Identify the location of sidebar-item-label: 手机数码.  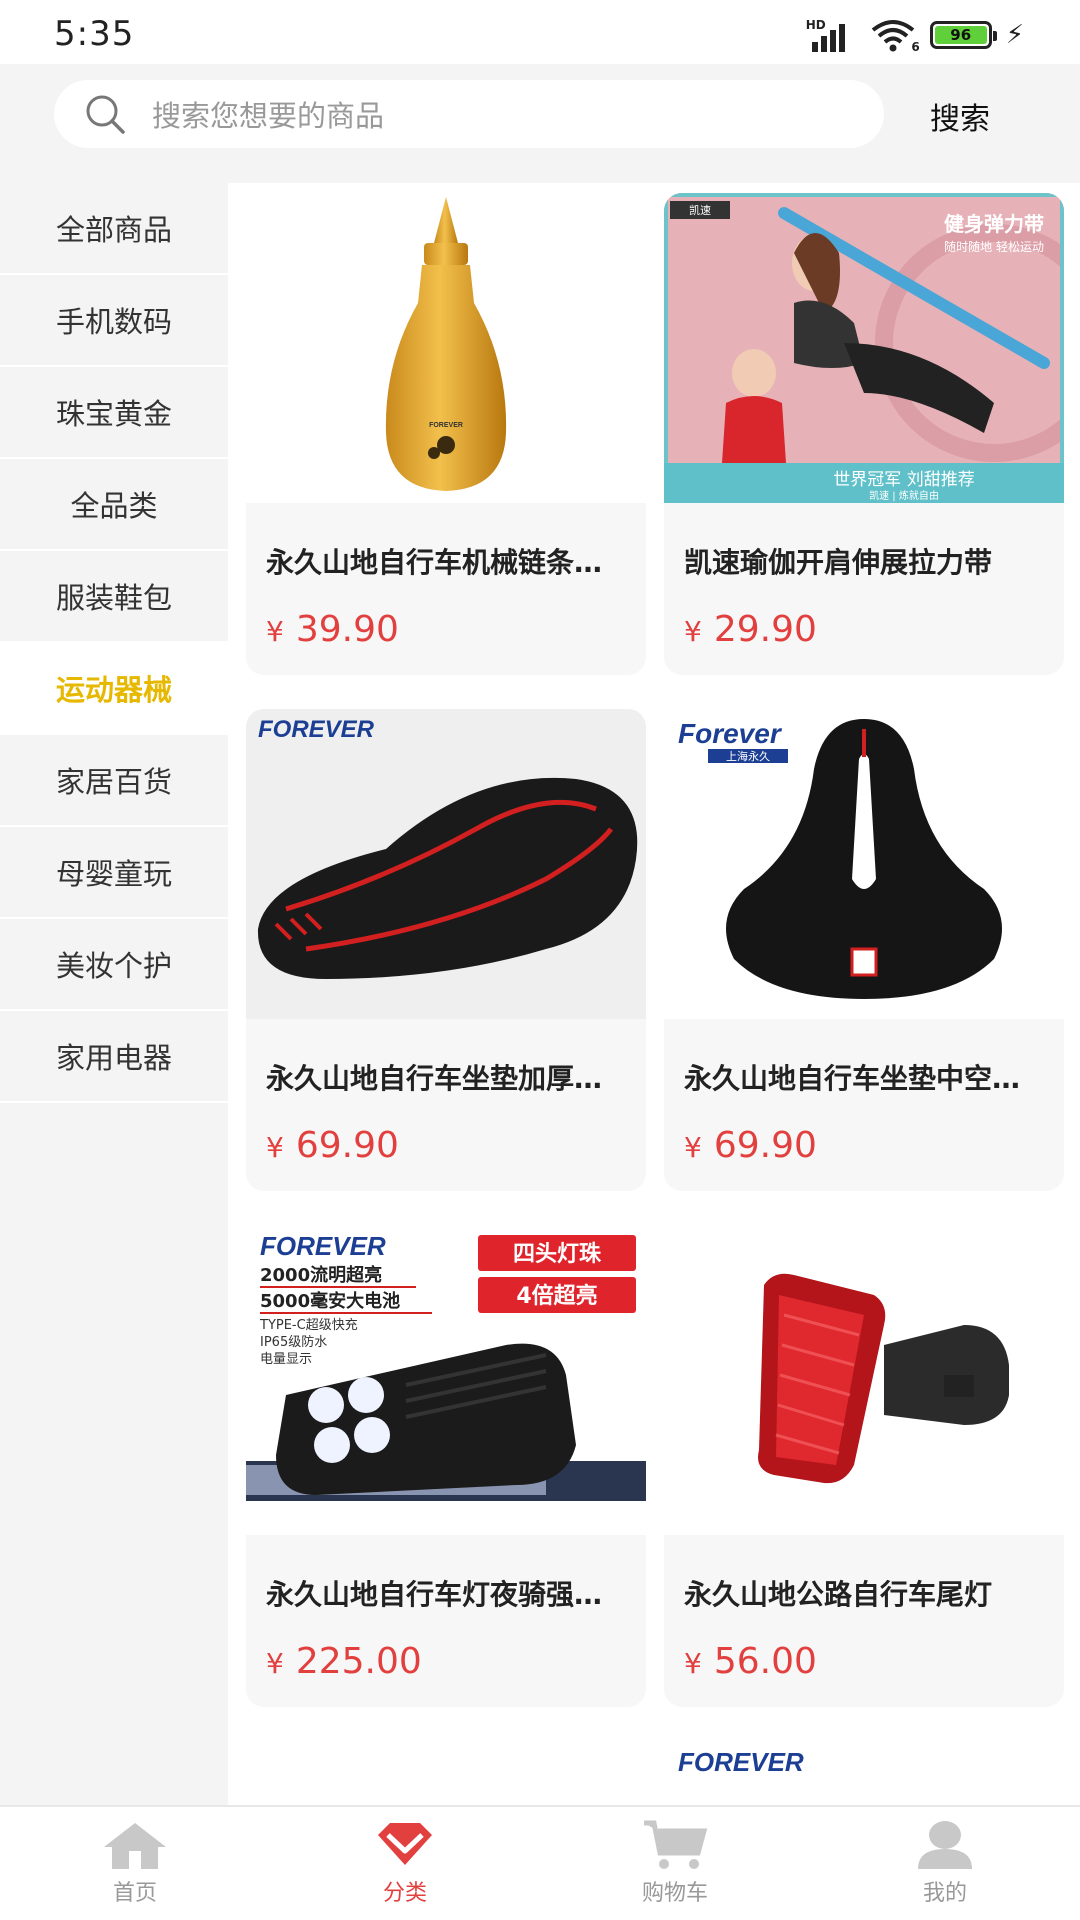
(113, 322).